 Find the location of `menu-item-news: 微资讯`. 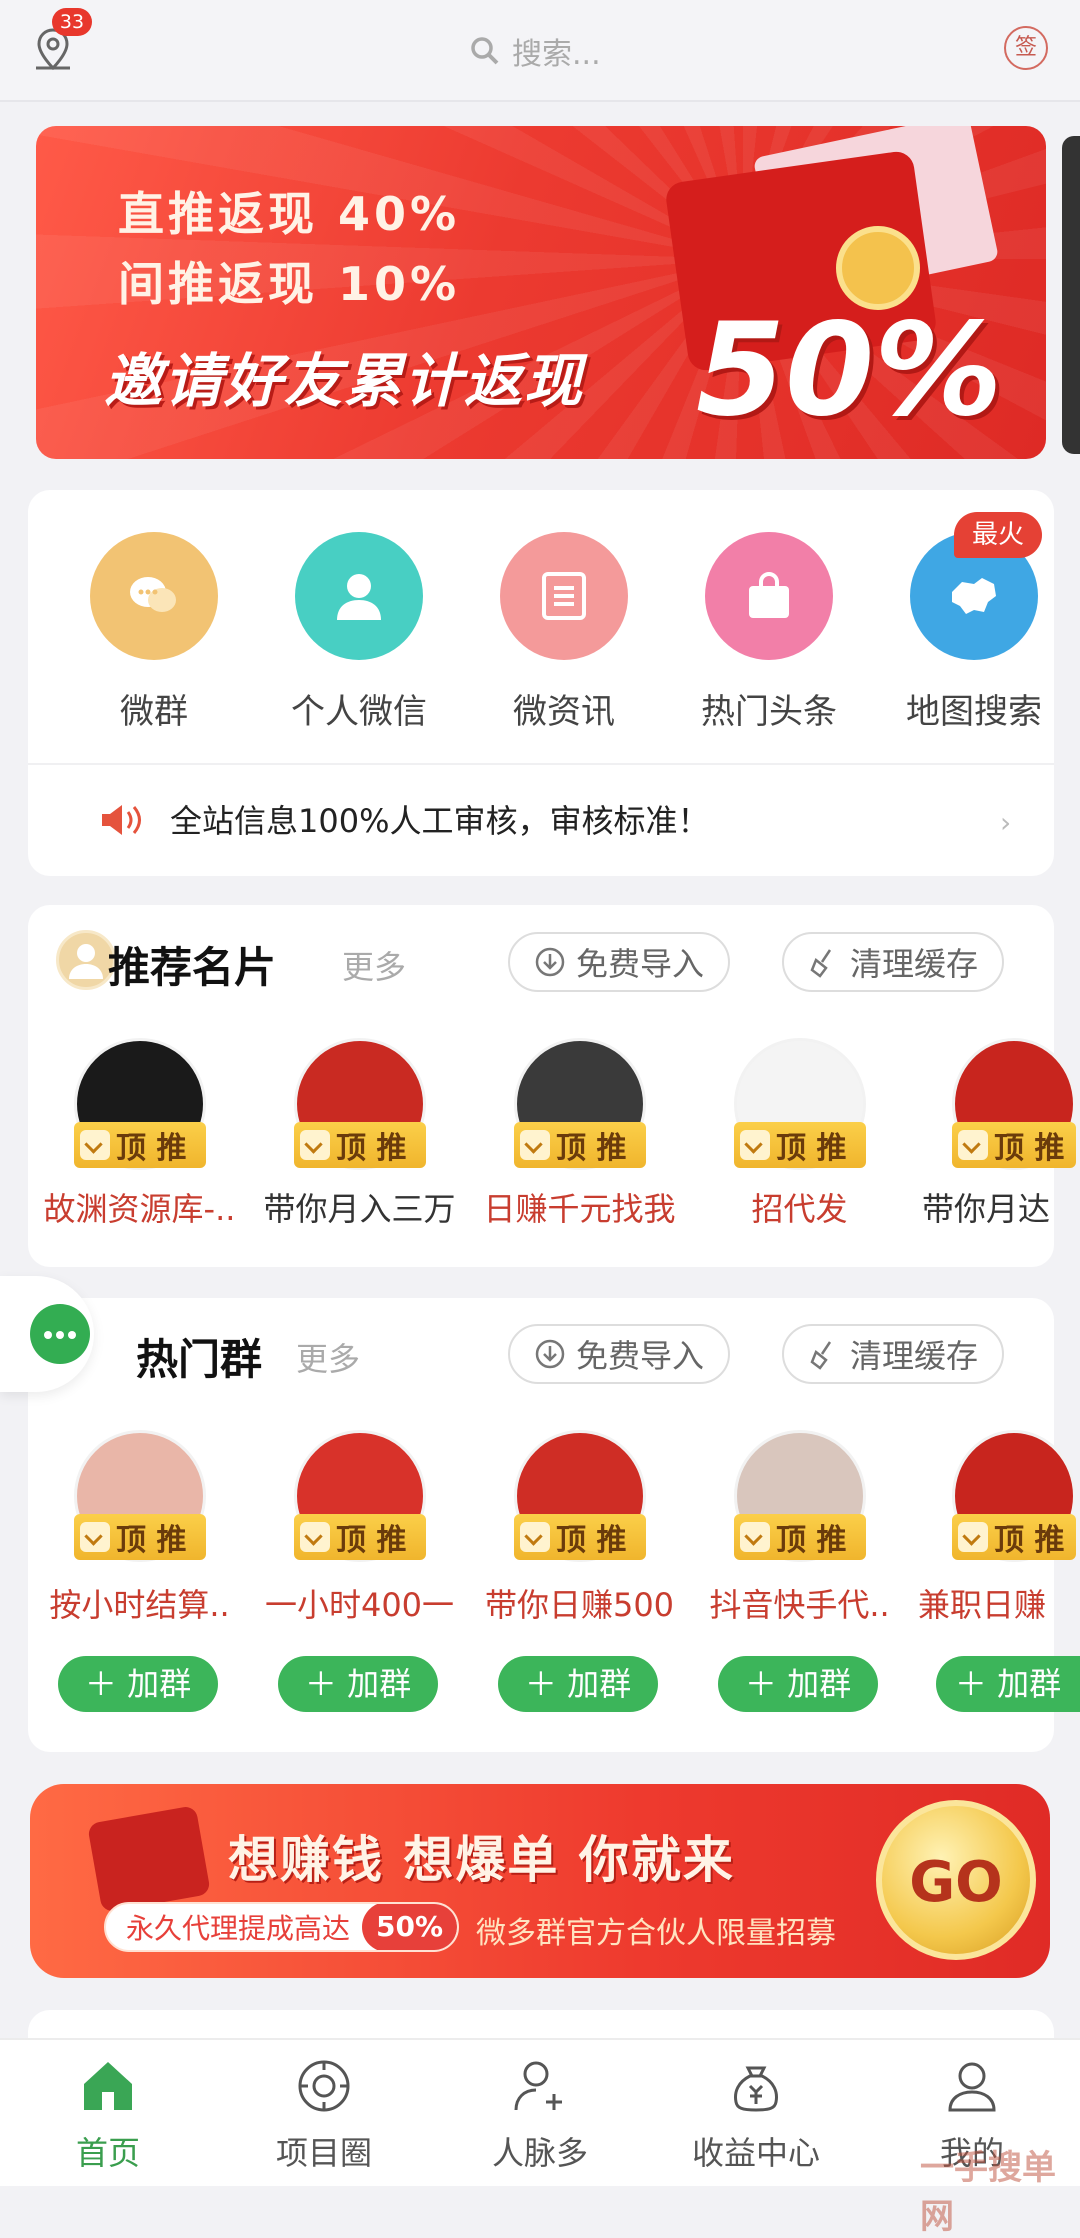

menu-item-news: 微资讯 is located at coordinates (564, 632).